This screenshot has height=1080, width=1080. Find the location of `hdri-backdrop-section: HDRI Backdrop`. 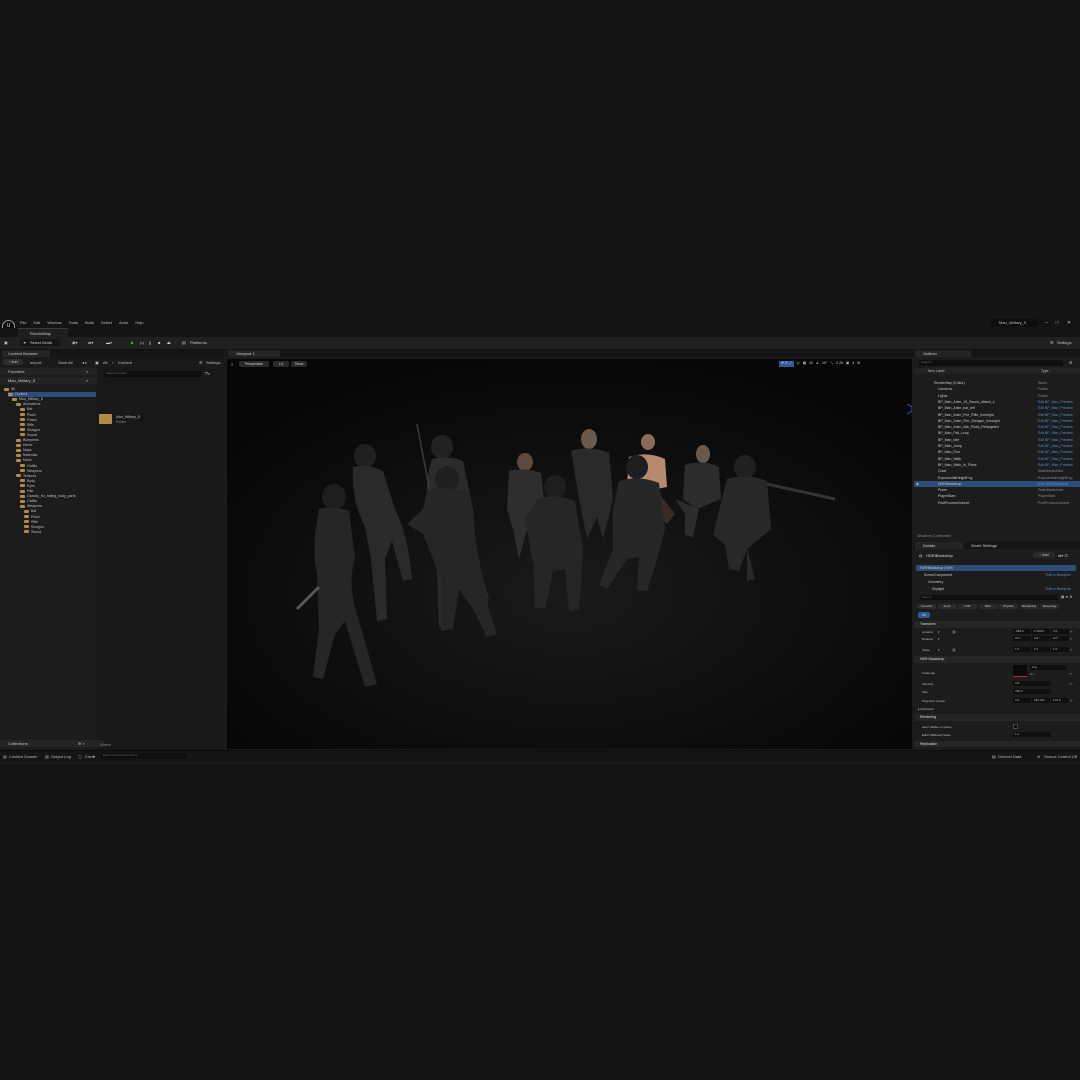

hdri-backdrop-section: HDRI Backdrop is located at coordinates (997, 659).